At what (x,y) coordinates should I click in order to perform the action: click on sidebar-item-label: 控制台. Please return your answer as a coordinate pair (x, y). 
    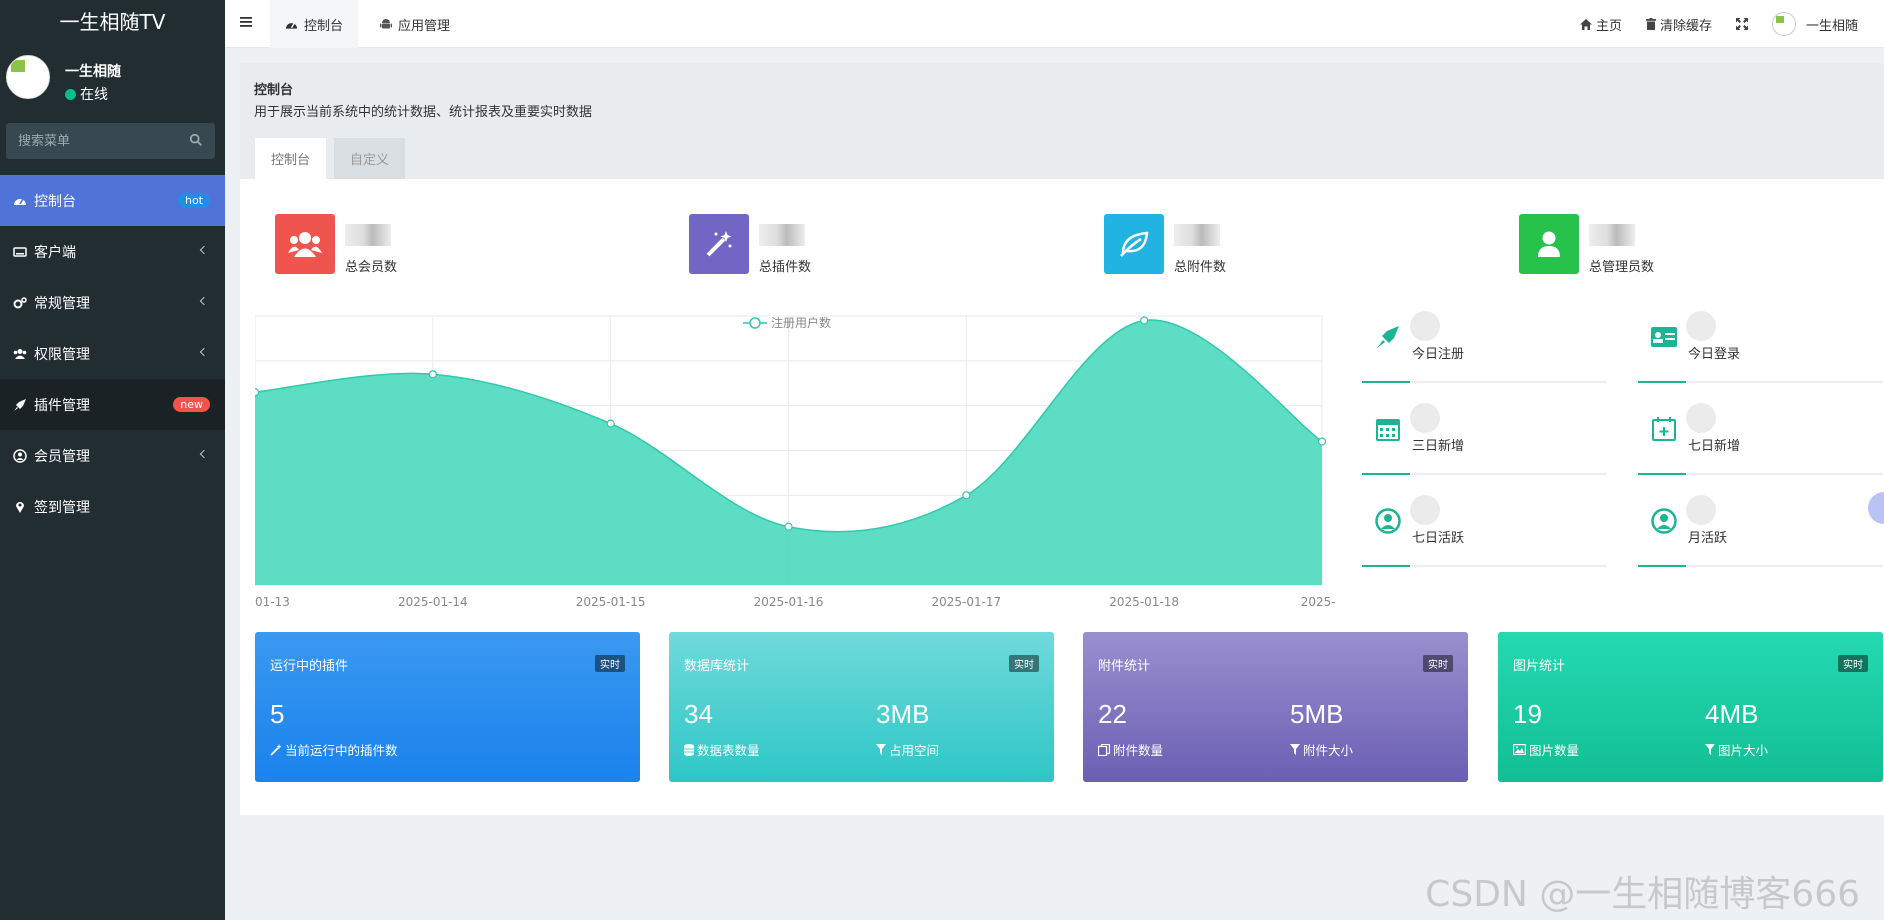
    Looking at the image, I should click on (55, 201).